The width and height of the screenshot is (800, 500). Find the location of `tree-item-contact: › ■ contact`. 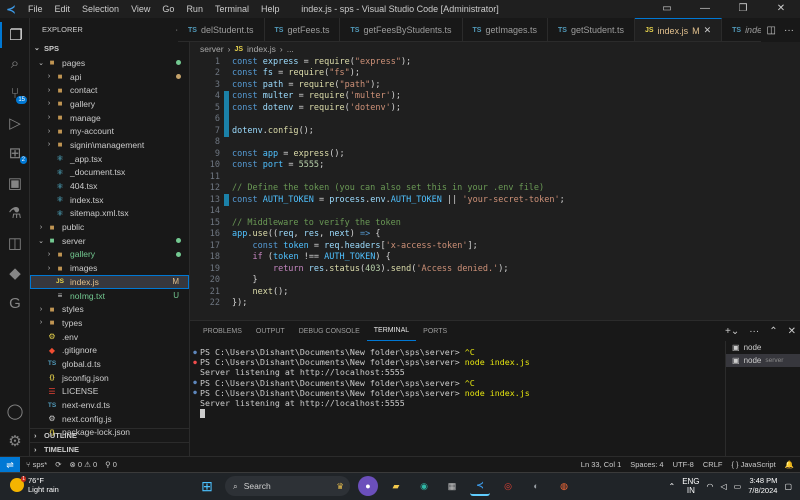

tree-item-contact: › ■ contact is located at coordinates (109, 90).